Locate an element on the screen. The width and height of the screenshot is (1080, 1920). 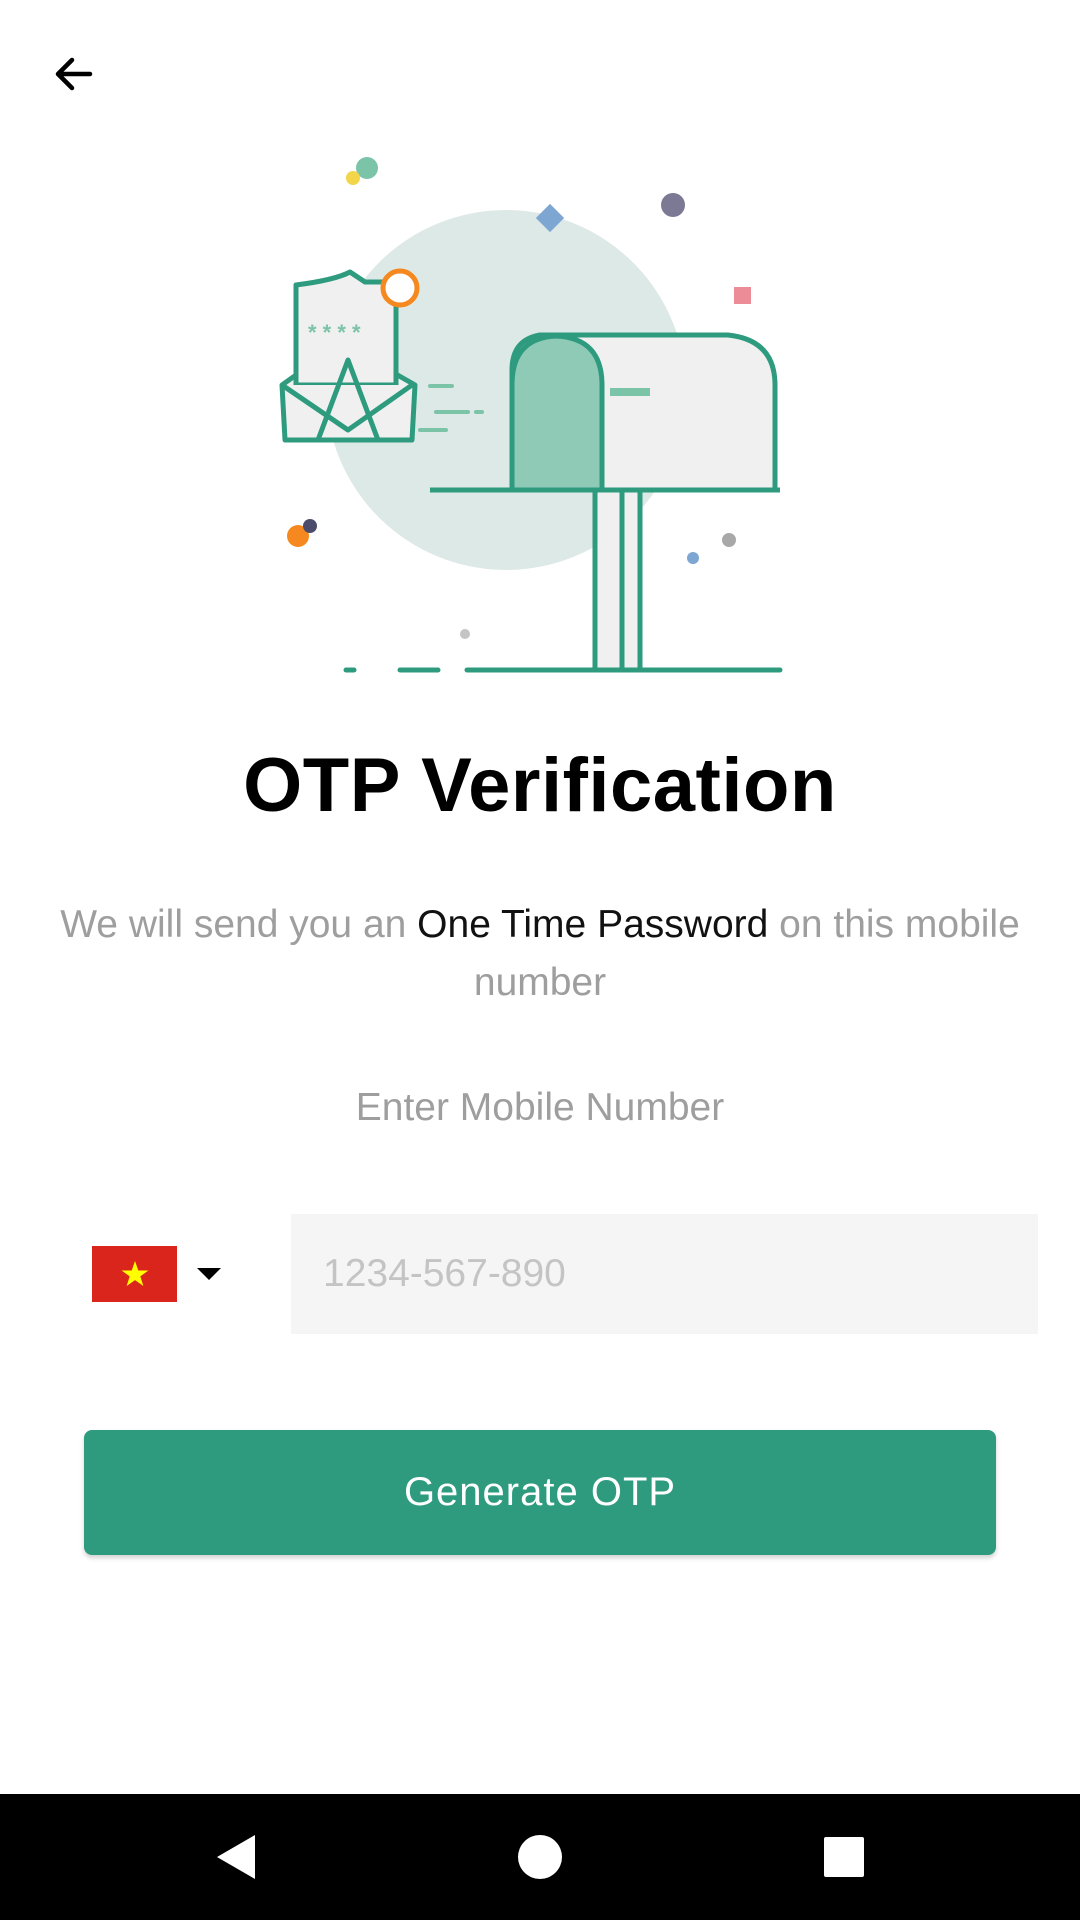
generate-otp-button: Generate OTP is located at coordinates (540, 1492).